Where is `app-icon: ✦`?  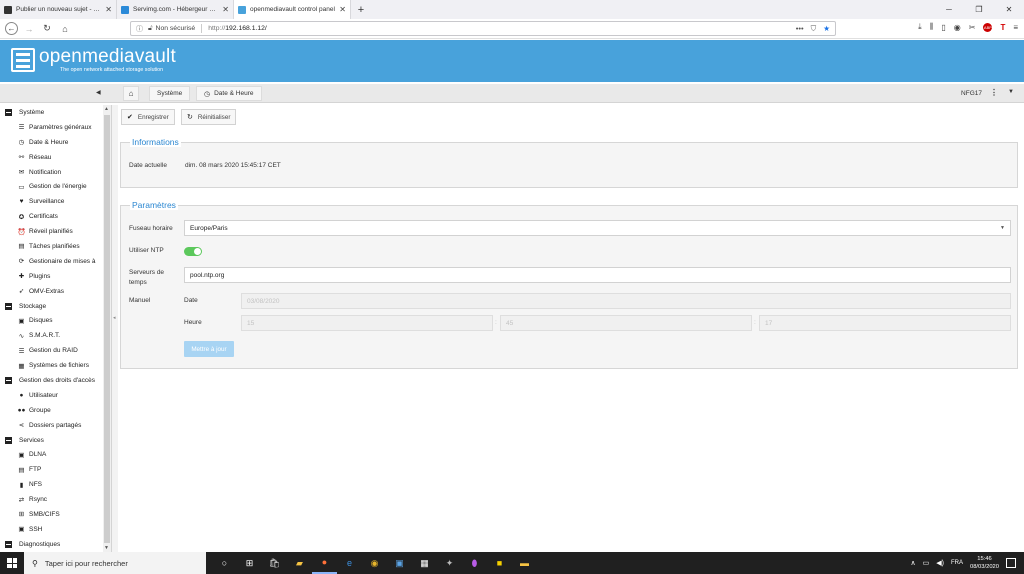
app-icon: ✦ is located at coordinates (449, 563).